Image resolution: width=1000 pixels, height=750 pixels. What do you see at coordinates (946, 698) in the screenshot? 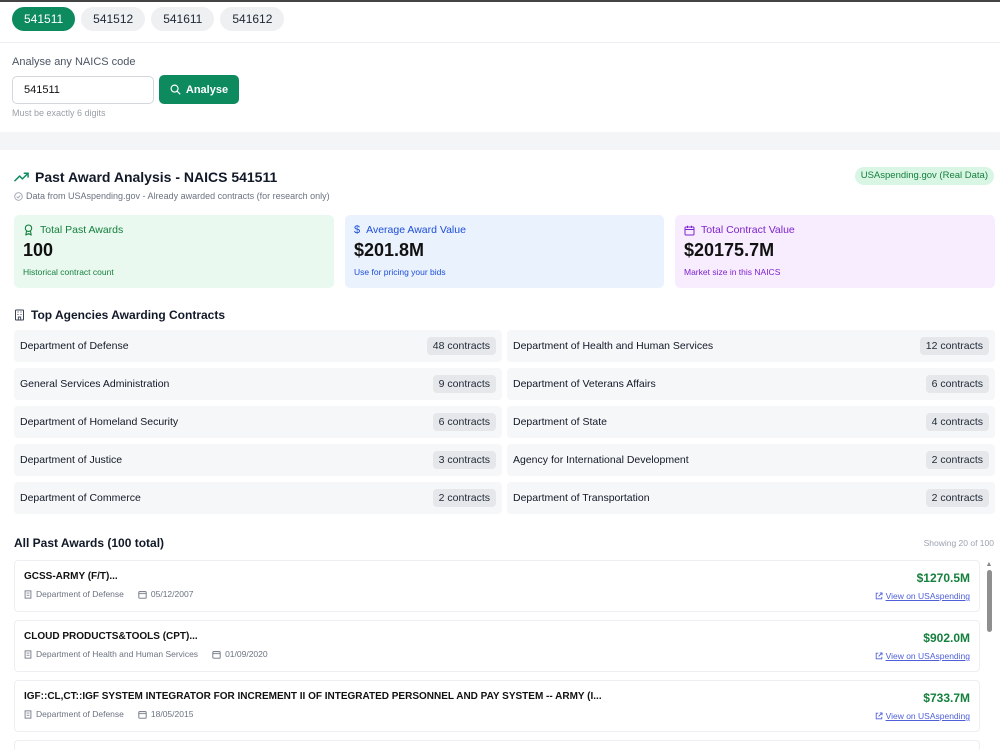
I see `award-amount: $733.7M` at bounding box center [946, 698].